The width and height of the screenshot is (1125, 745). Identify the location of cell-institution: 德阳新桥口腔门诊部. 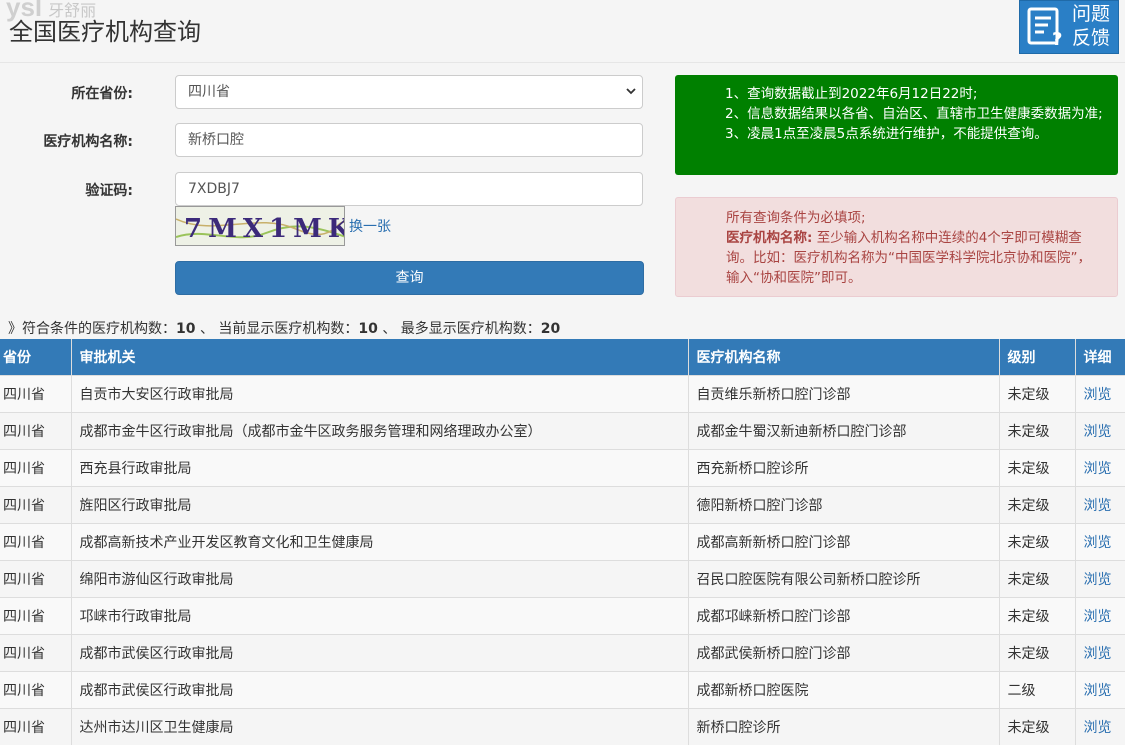
(843, 505).